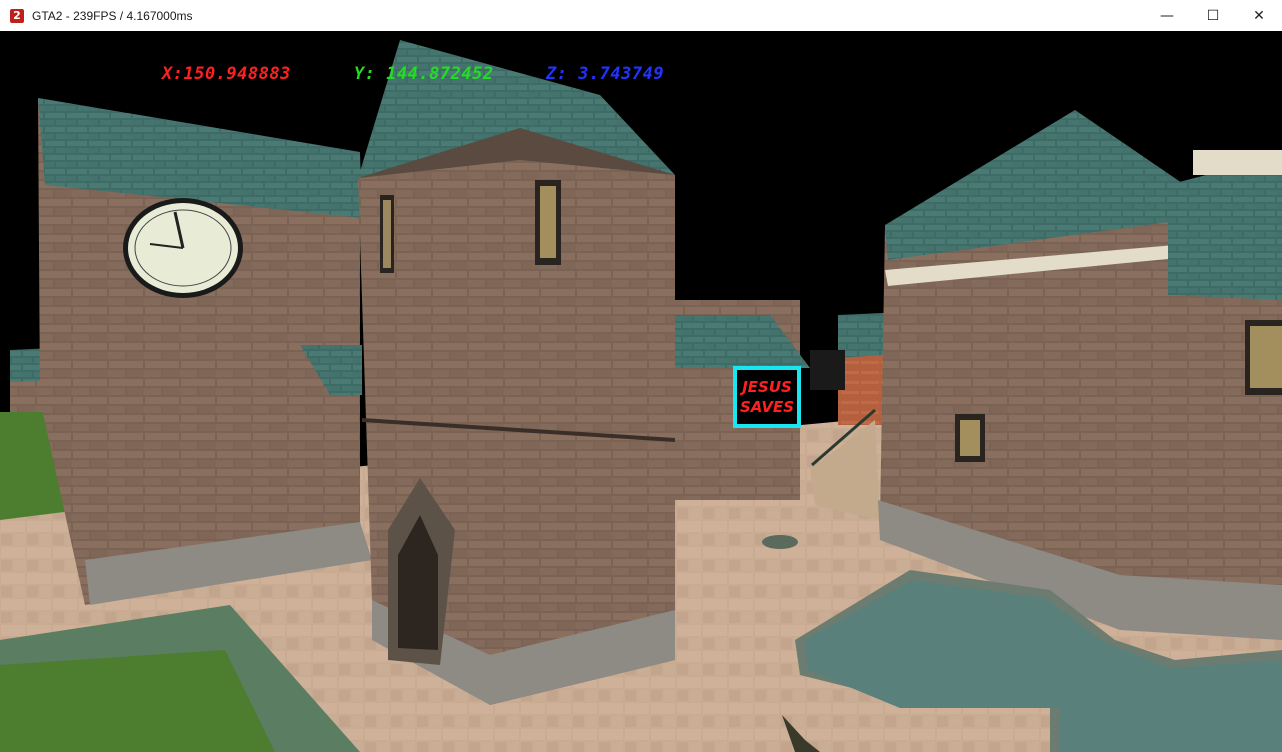 This screenshot has height=752, width=1282. What do you see at coordinates (1167, 15) in the screenshot?
I see `minimize-button: —` at bounding box center [1167, 15].